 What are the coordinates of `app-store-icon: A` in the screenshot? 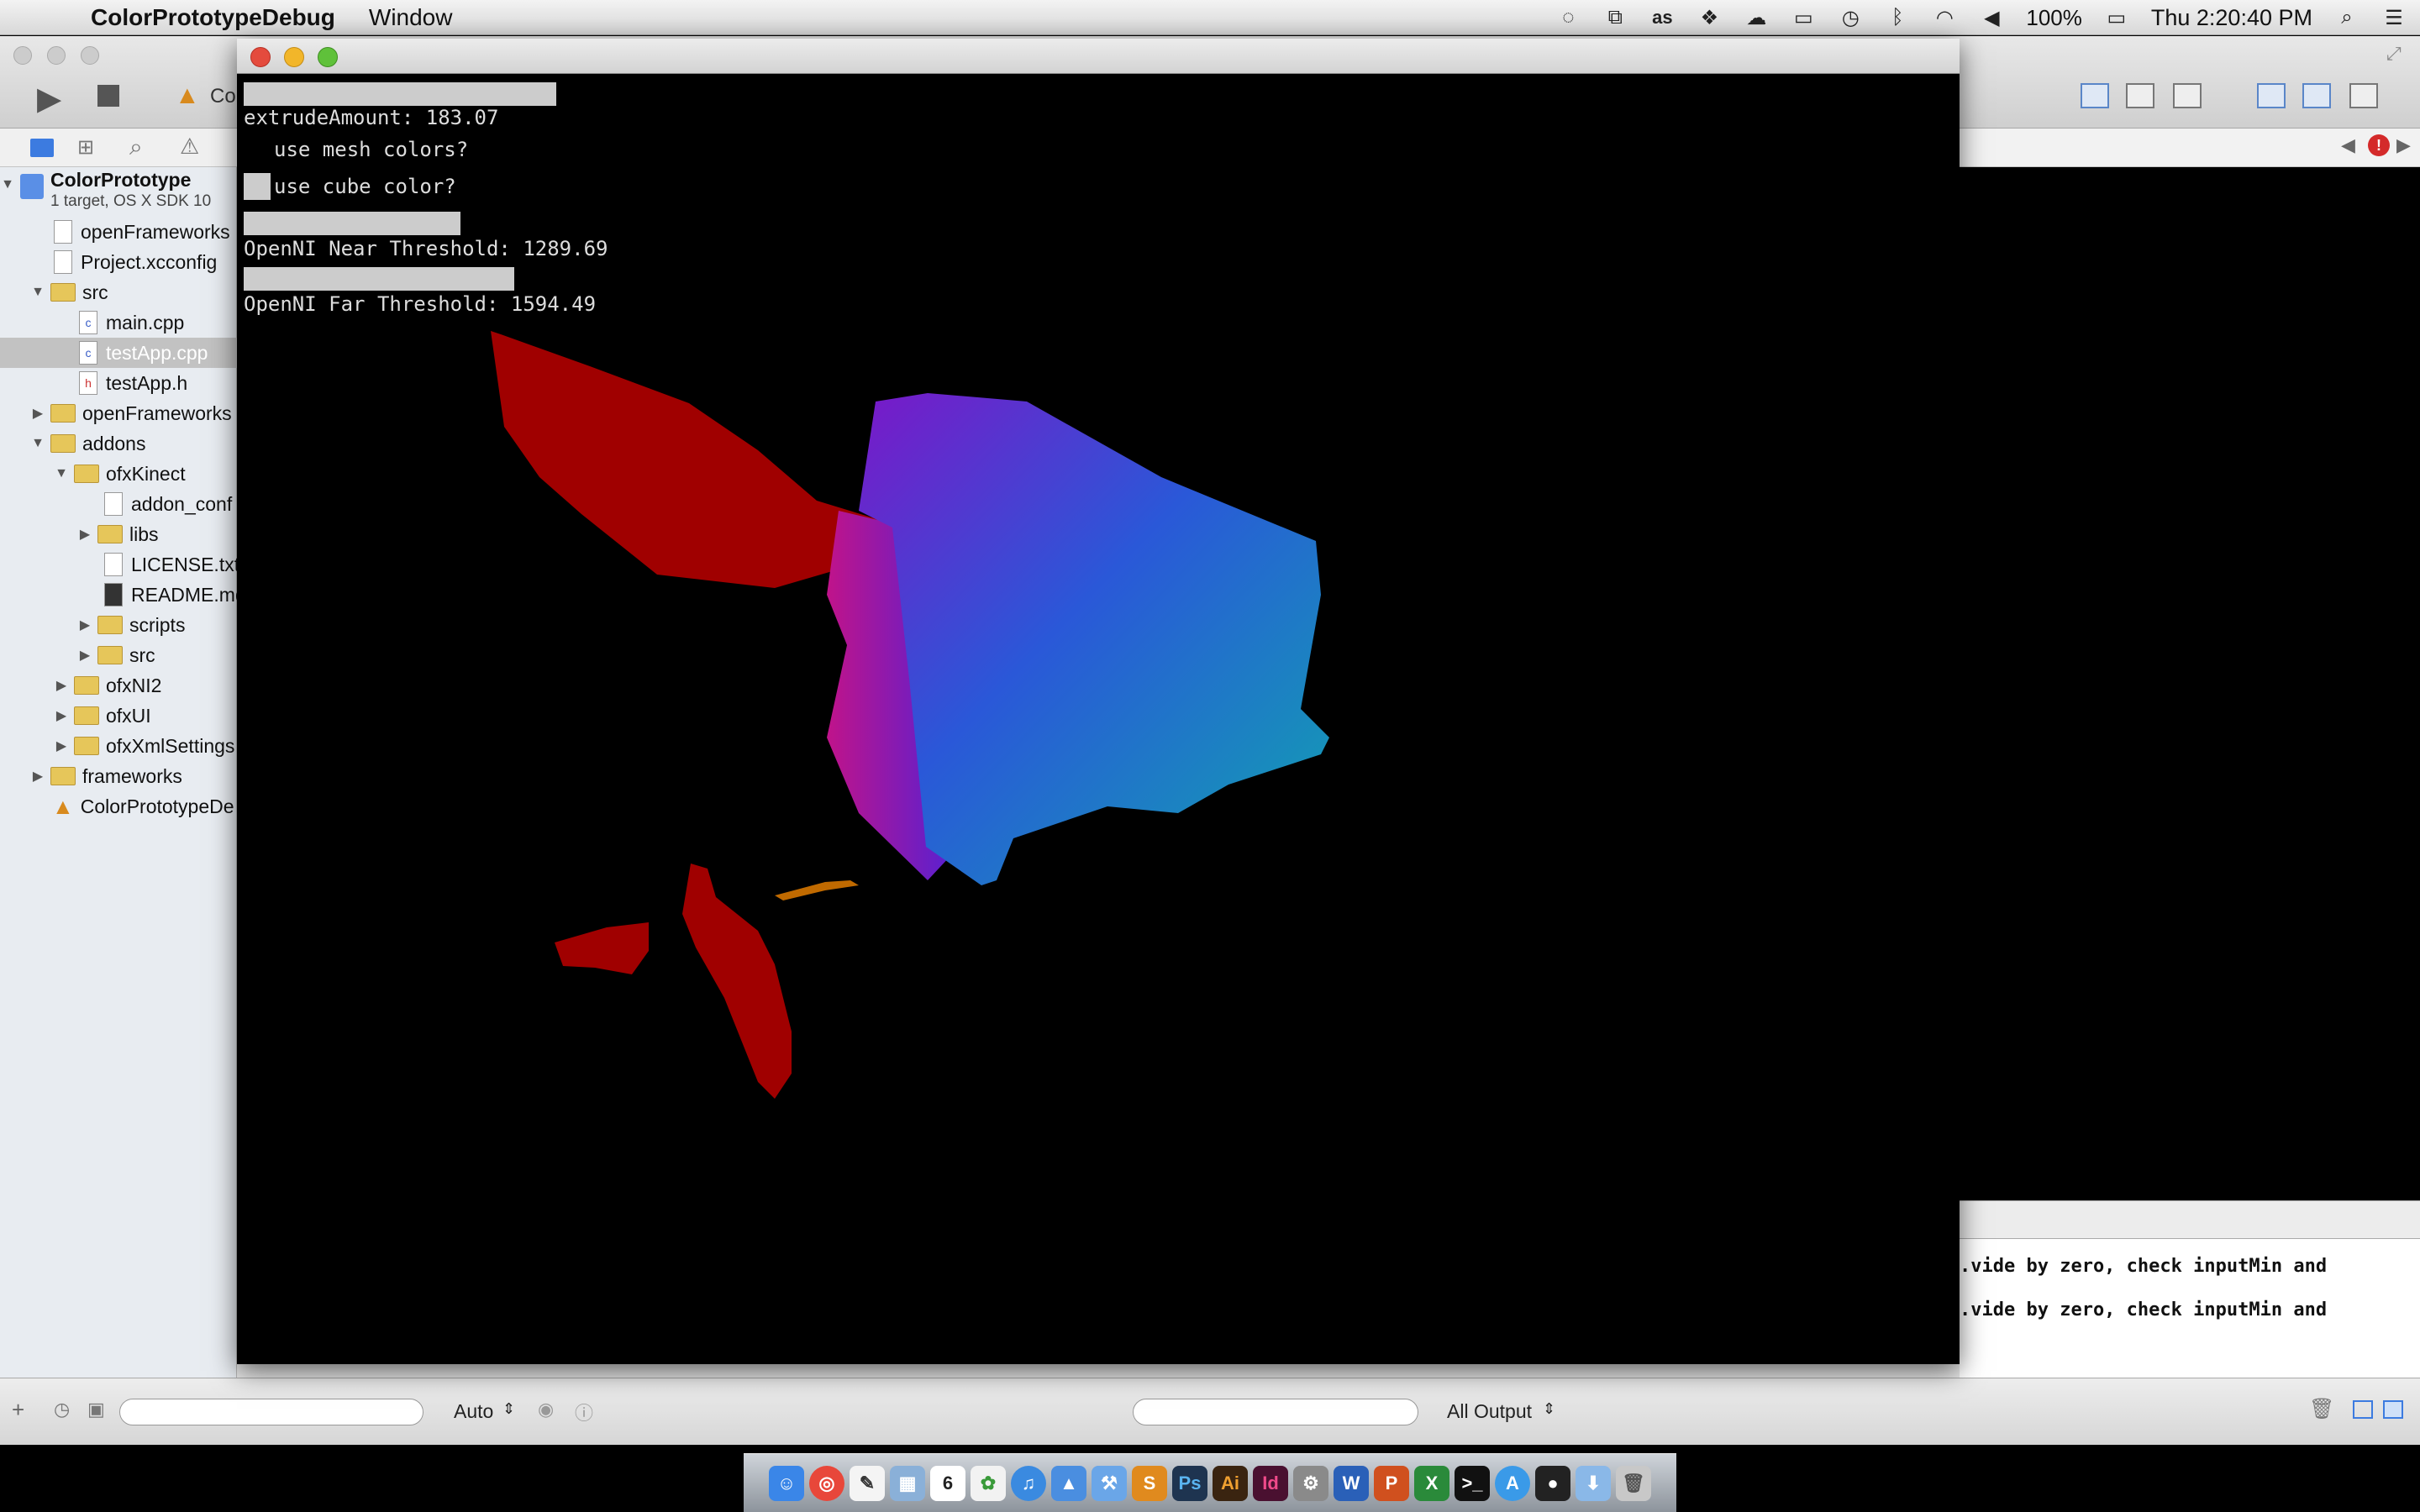 It's located at (1512, 1483).